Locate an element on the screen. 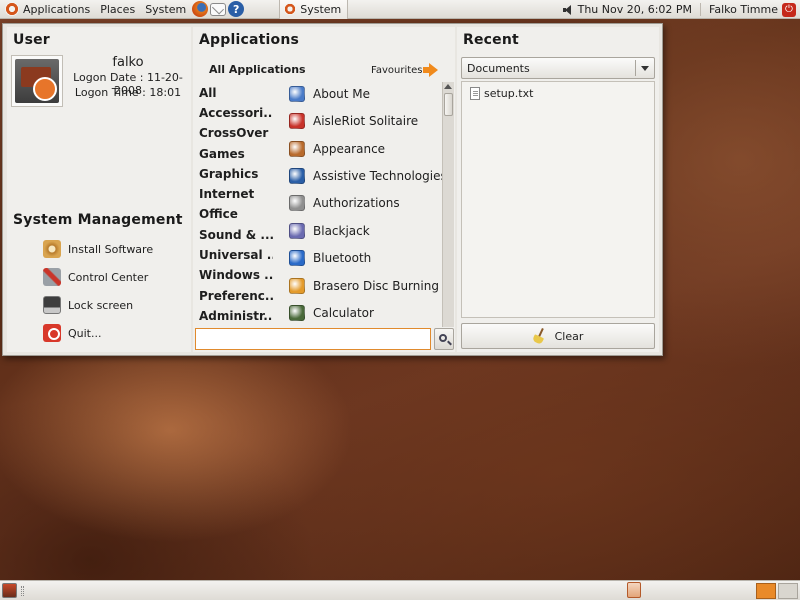  mail-icon is located at coordinates (218, 9).